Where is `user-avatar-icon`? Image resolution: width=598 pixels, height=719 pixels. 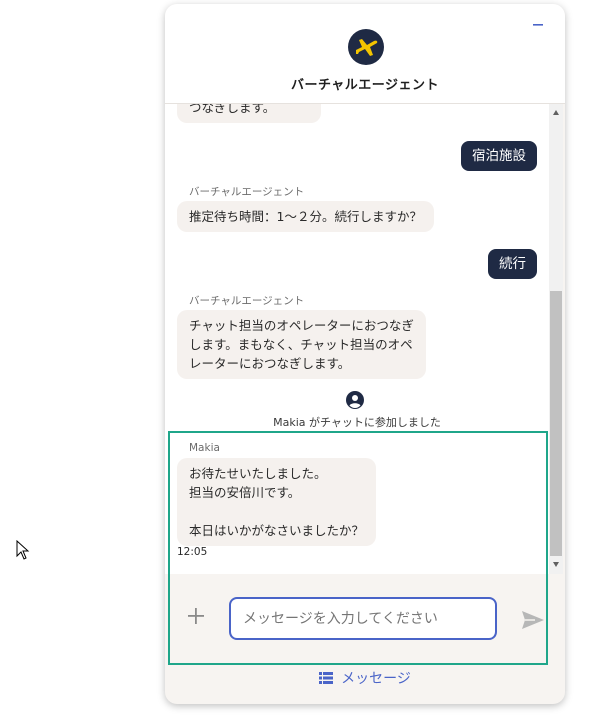 user-avatar-icon is located at coordinates (355, 400).